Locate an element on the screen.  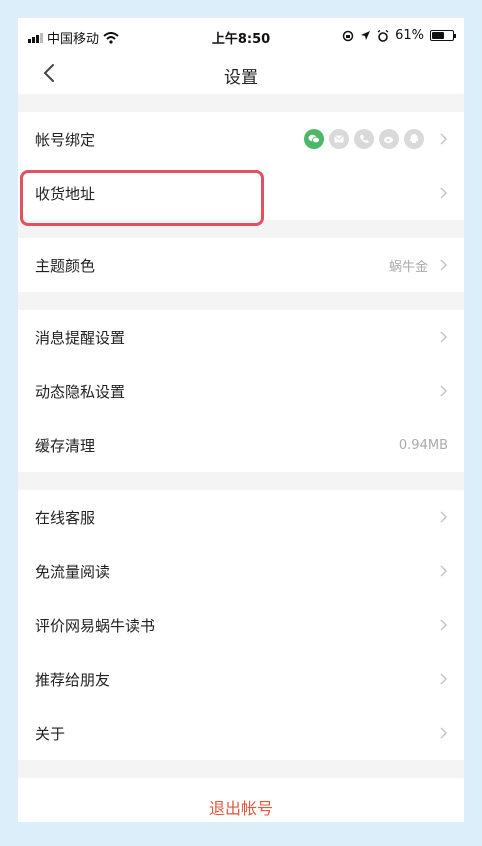
cache-size-value: 0.94MB is located at coordinates (423, 445).